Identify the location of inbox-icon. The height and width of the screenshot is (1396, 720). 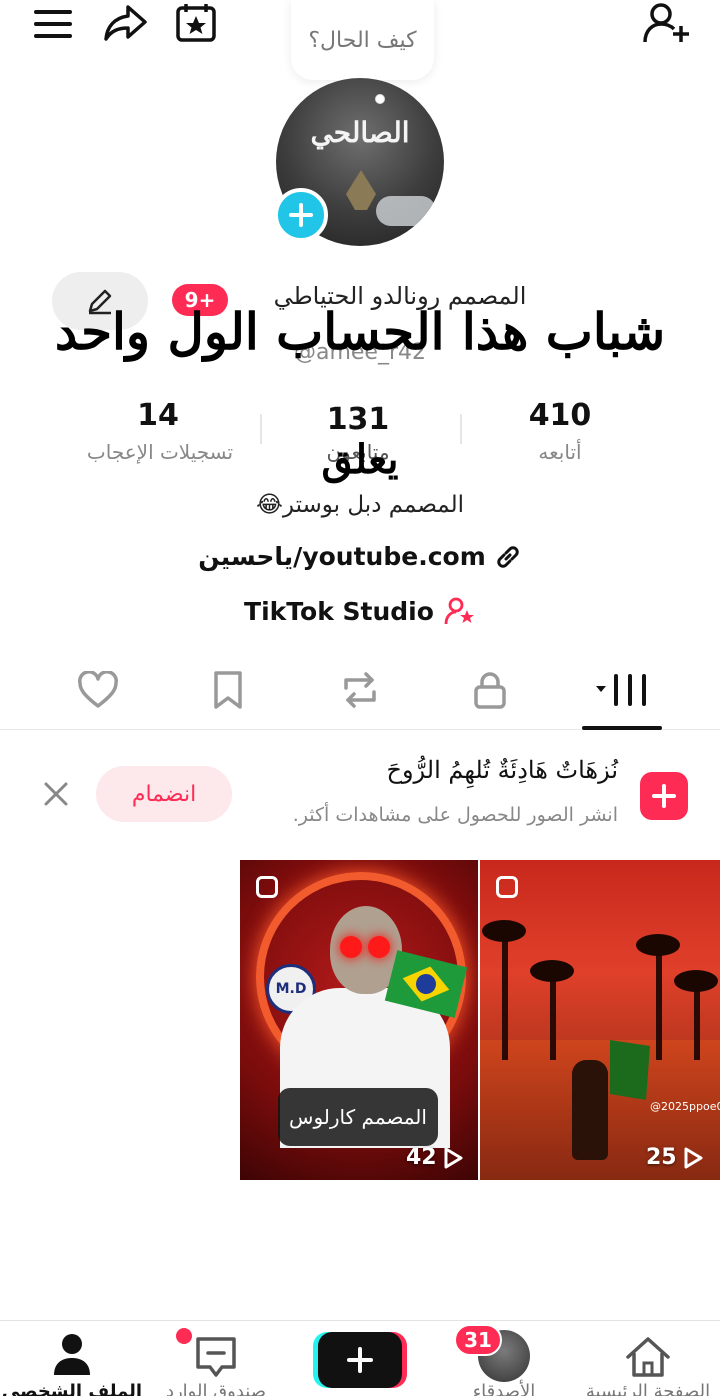
(216, 1357).